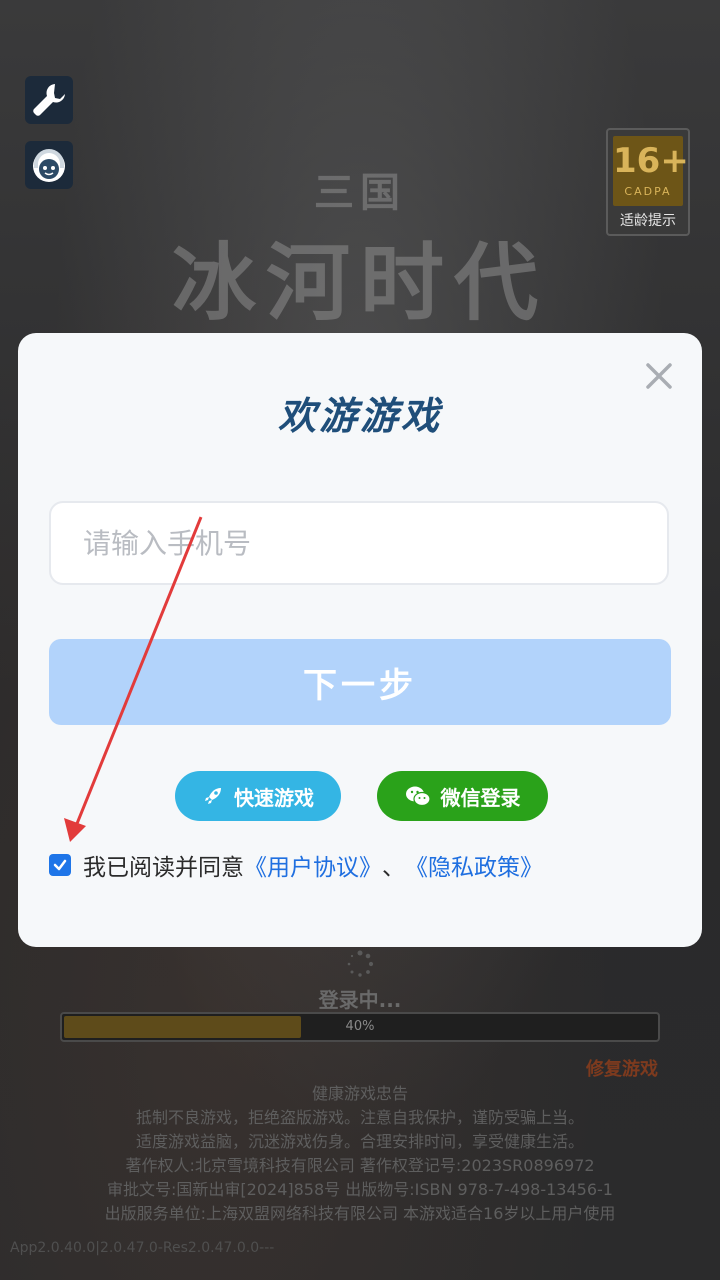  Describe the element at coordinates (360, 682) in the screenshot. I see `next-step-button: 下一步` at that location.